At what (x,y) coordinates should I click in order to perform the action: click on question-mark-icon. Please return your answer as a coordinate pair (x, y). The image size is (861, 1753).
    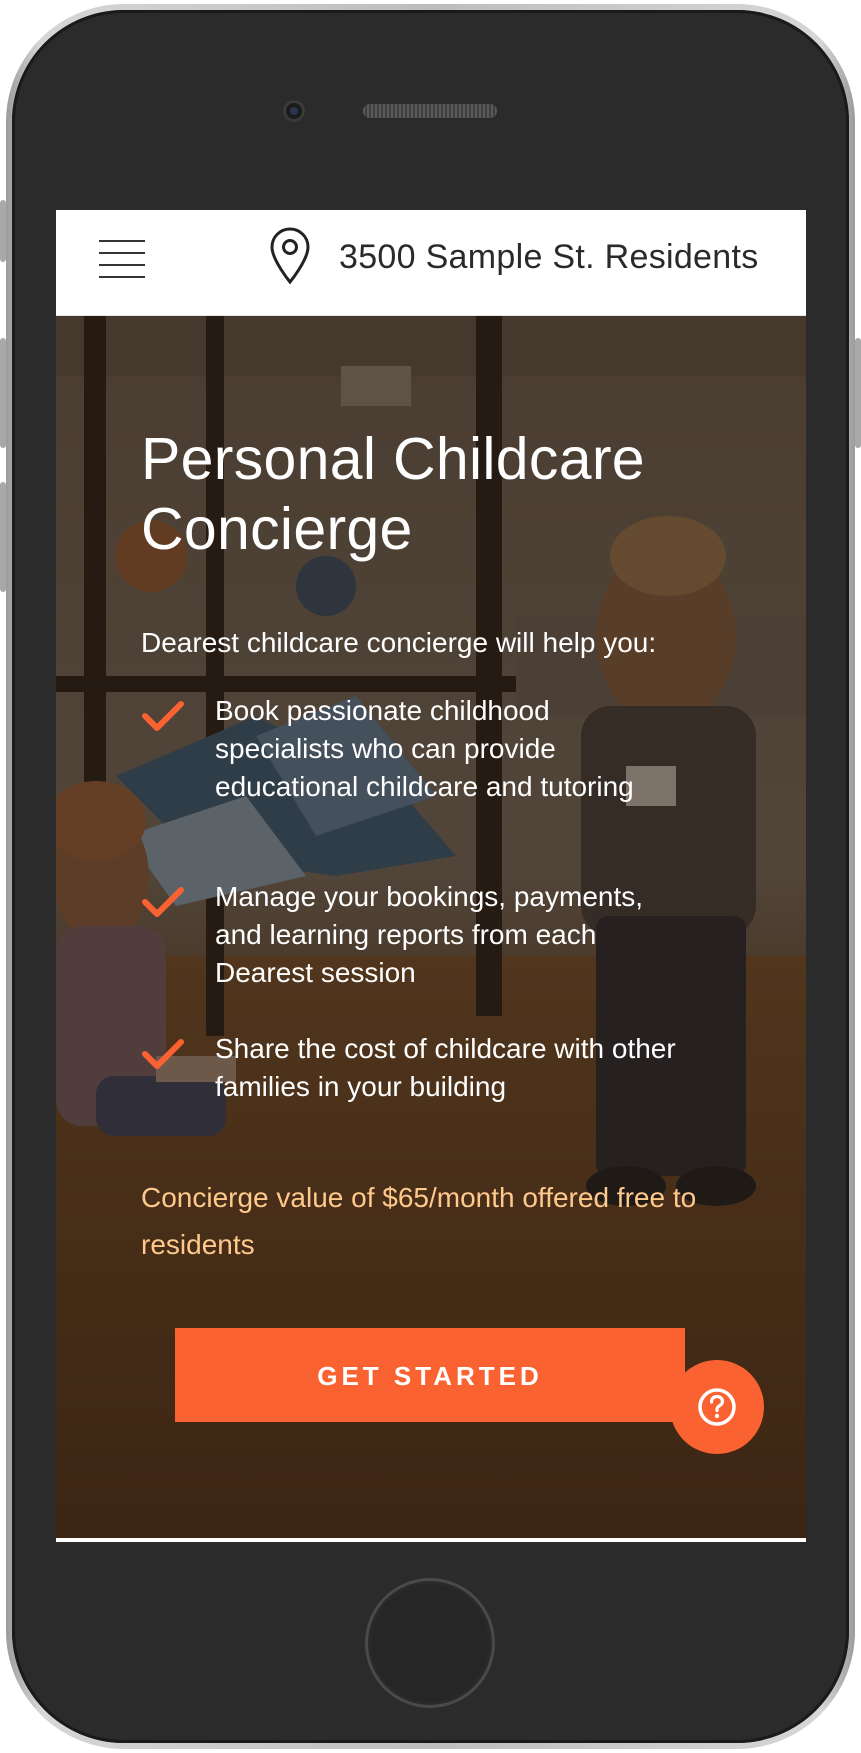
    Looking at the image, I should click on (717, 1407).